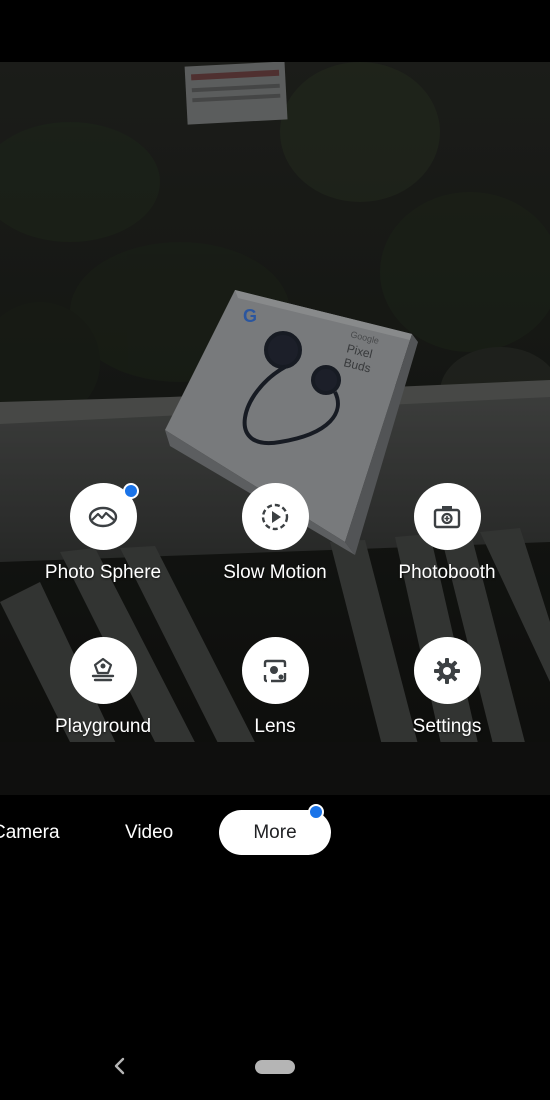  I want to click on mode-photobooth: Photobooth, so click(447, 538).